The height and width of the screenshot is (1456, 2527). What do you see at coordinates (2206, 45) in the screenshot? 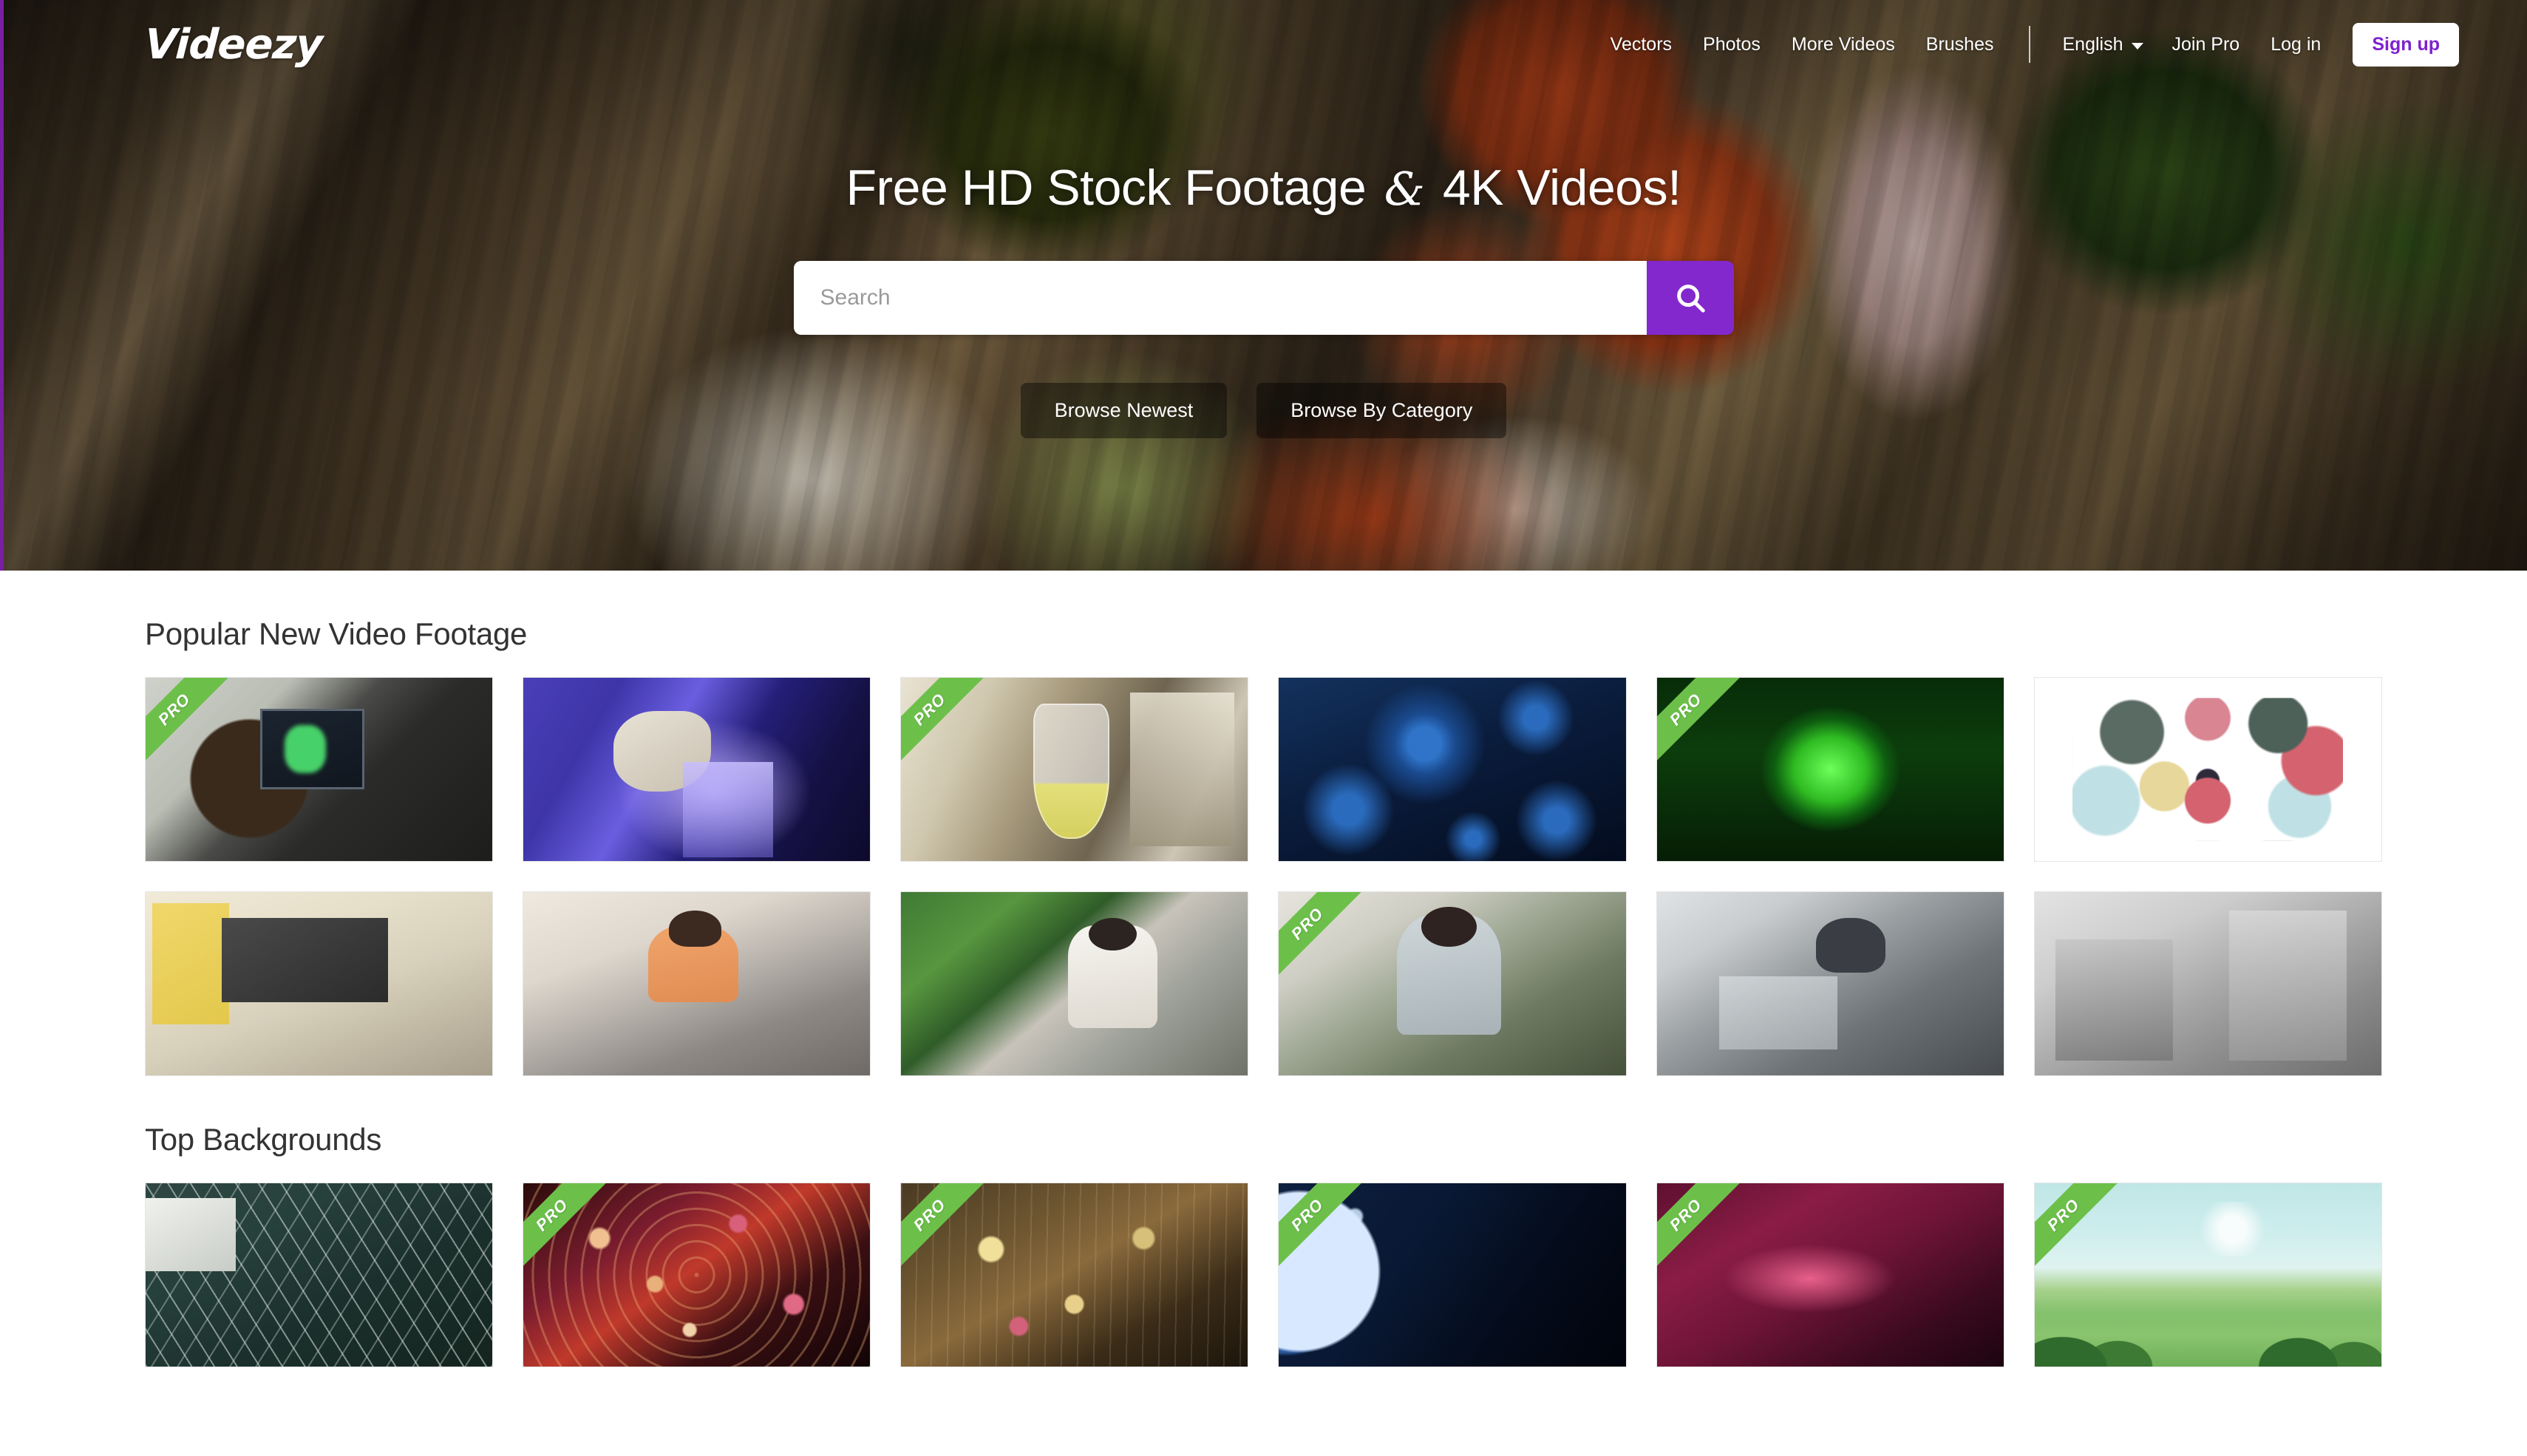
I see `nav-link-join-pro: Join Pro` at bounding box center [2206, 45].